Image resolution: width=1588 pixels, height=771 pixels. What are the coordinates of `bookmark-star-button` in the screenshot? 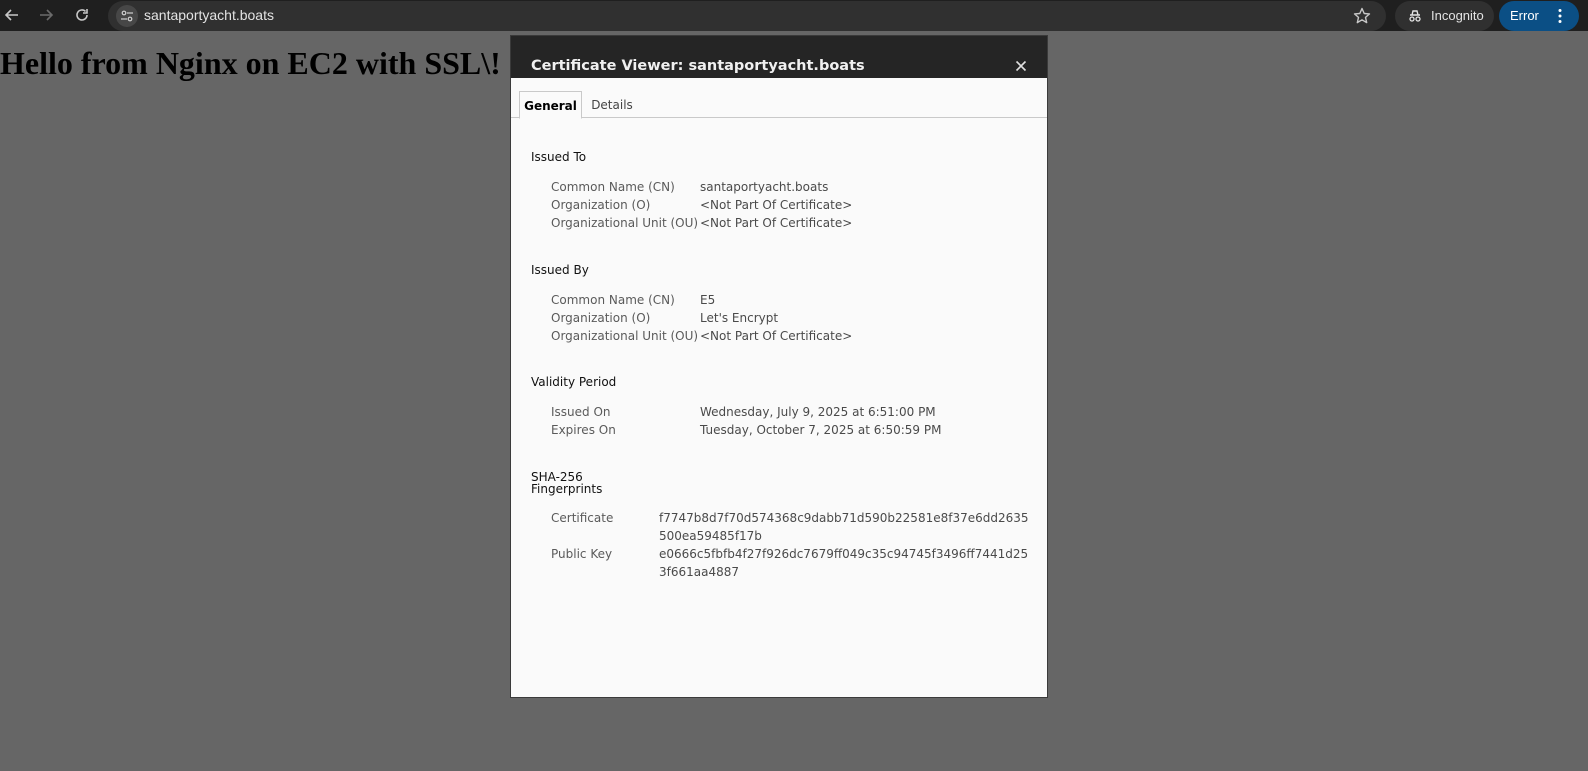 It's located at (1362, 16).